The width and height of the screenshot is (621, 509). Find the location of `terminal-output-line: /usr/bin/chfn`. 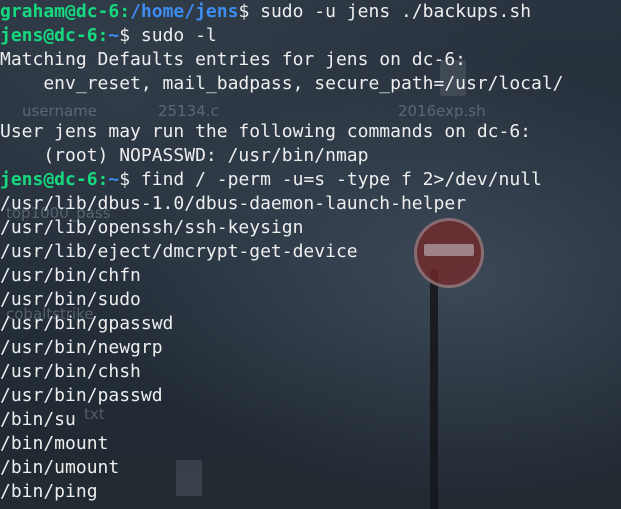

terminal-output-line: /usr/bin/chfn is located at coordinates (70, 275).